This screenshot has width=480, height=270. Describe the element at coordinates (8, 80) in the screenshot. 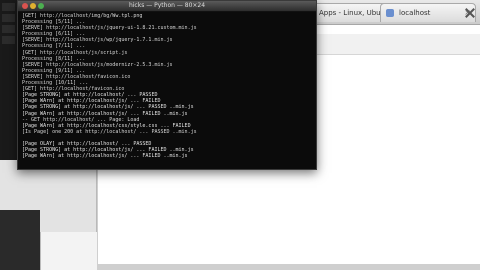

I see `background-terminal` at that location.